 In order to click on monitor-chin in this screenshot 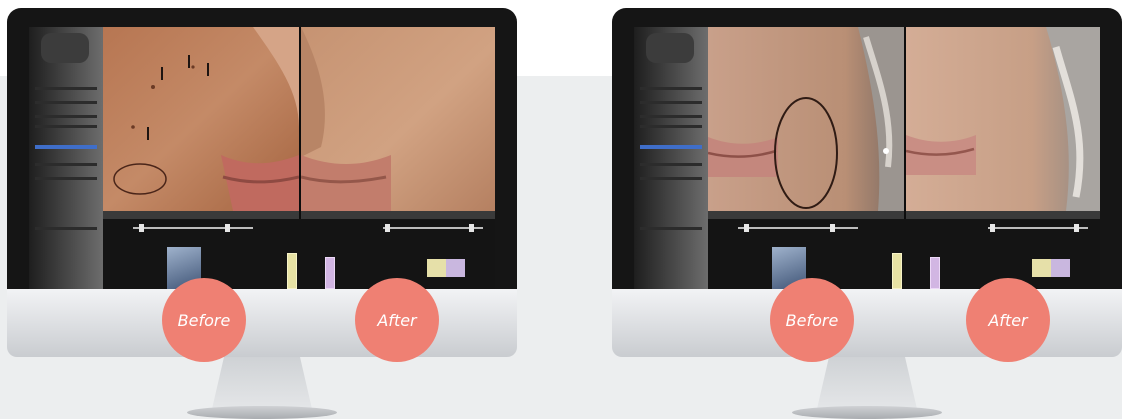, I will do `click(262, 323)`.